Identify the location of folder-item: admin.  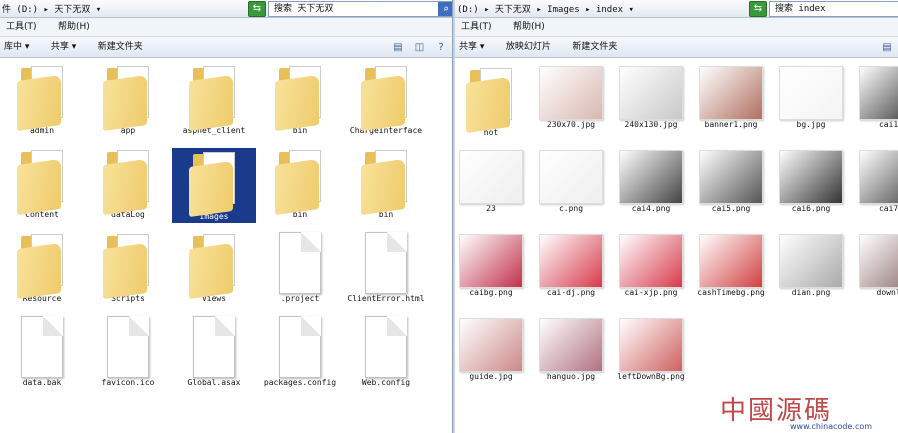
(42, 99).